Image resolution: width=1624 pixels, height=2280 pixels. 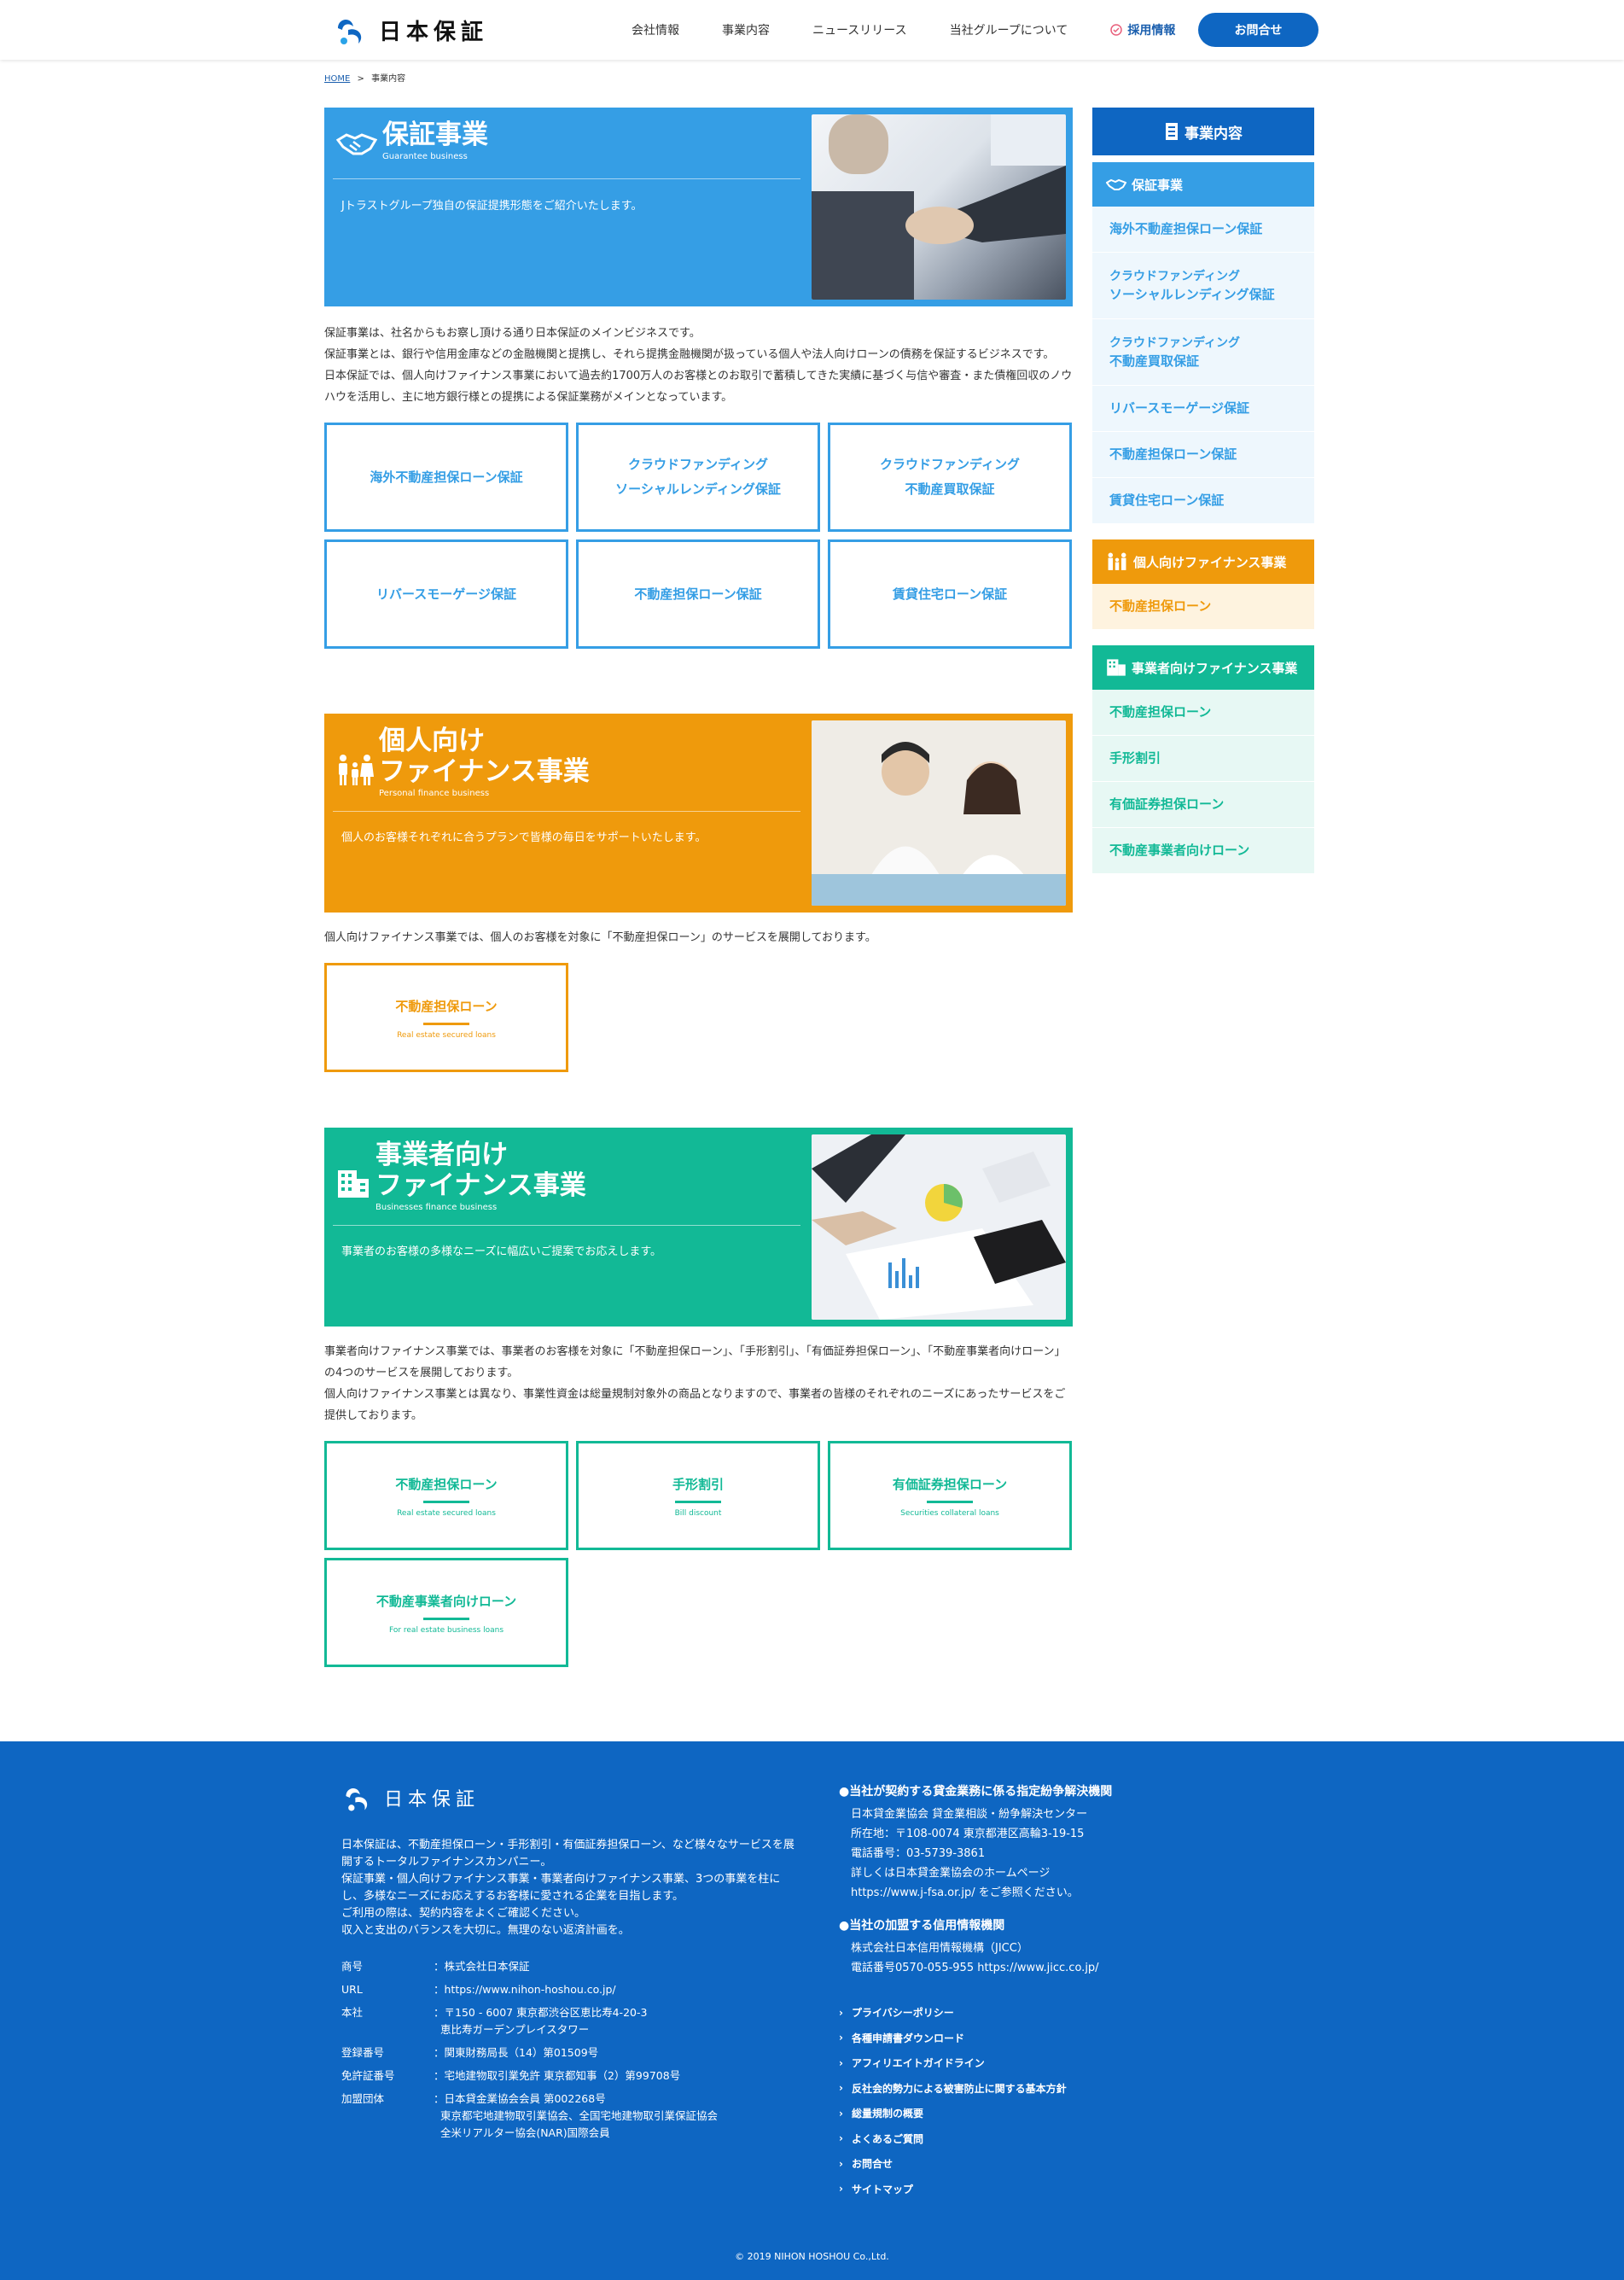 I want to click on footer-link-label: 各種申請書ダウンロード, so click(x=907, y=2038).